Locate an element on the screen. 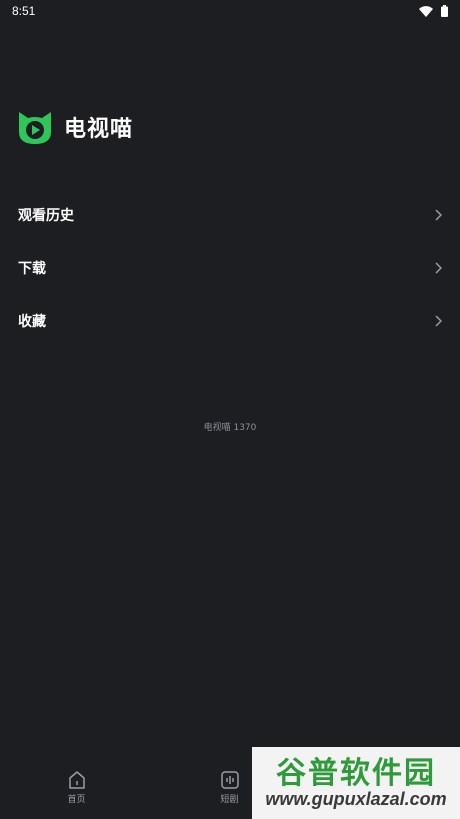 Image resolution: width=460 pixels, height=819 pixels. app-version: 电视喵 1370 is located at coordinates (230, 428).